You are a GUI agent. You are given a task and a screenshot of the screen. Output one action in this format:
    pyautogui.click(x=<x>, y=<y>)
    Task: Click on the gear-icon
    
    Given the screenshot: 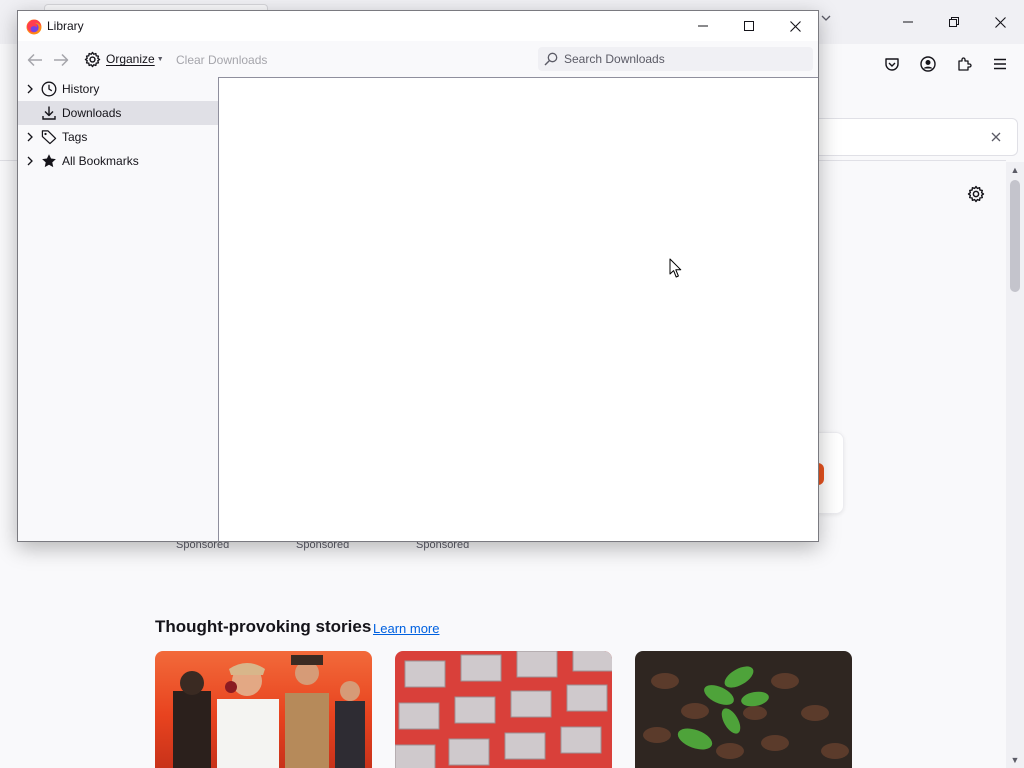 What is the action you would take?
    pyautogui.click(x=92, y=59)
    